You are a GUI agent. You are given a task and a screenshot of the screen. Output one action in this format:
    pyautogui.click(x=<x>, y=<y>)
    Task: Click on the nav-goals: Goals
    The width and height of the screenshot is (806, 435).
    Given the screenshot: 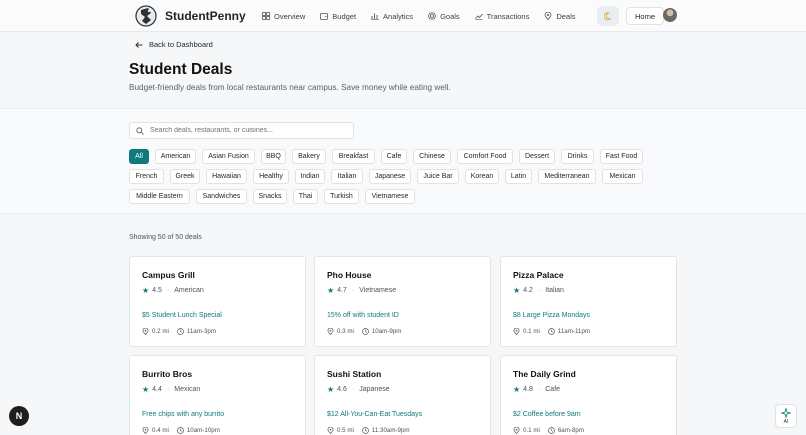 What is the action you would take?
    pyautogui.click(x=444, y=16)
    